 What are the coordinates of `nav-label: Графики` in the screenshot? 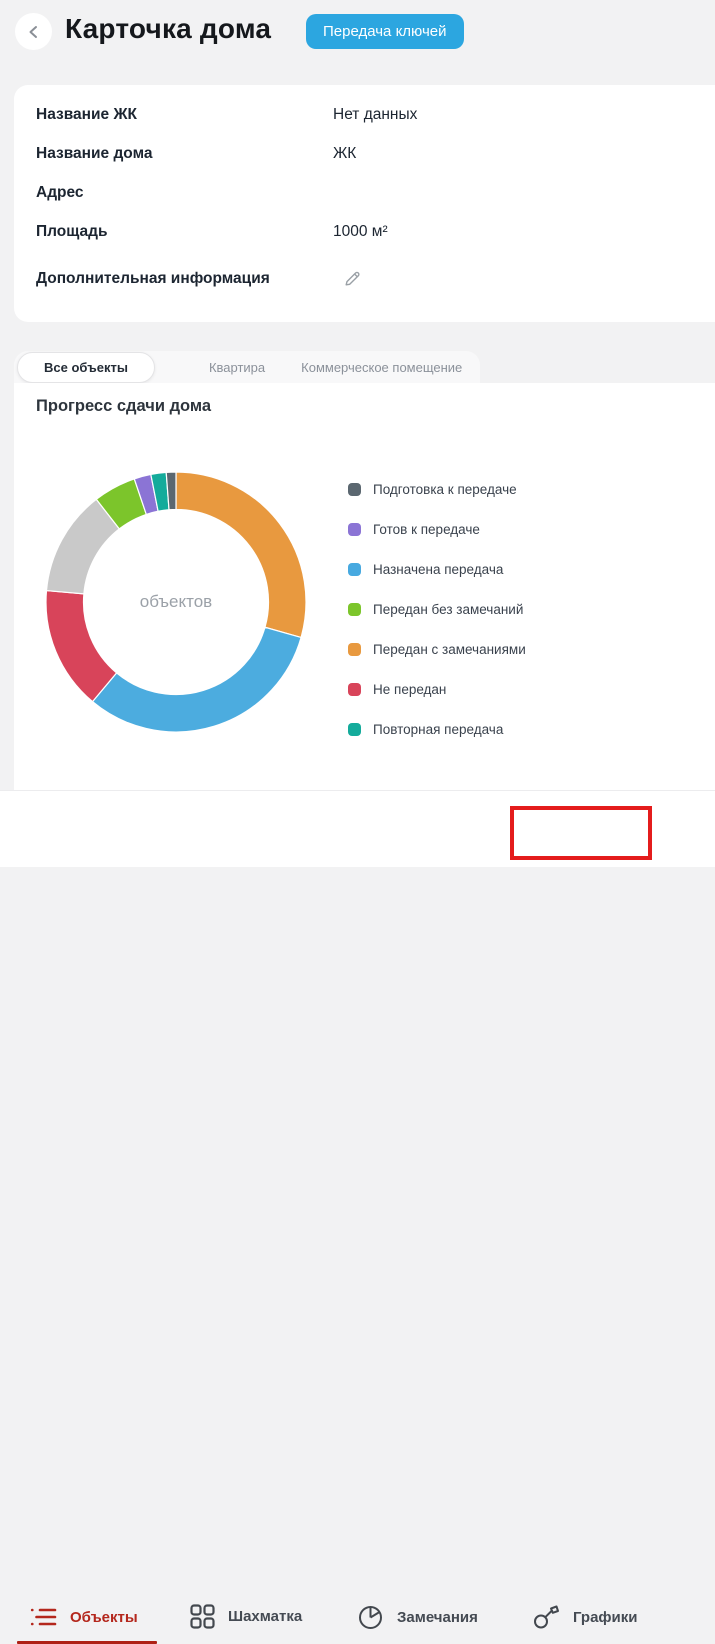 It's located at (605, 1617).